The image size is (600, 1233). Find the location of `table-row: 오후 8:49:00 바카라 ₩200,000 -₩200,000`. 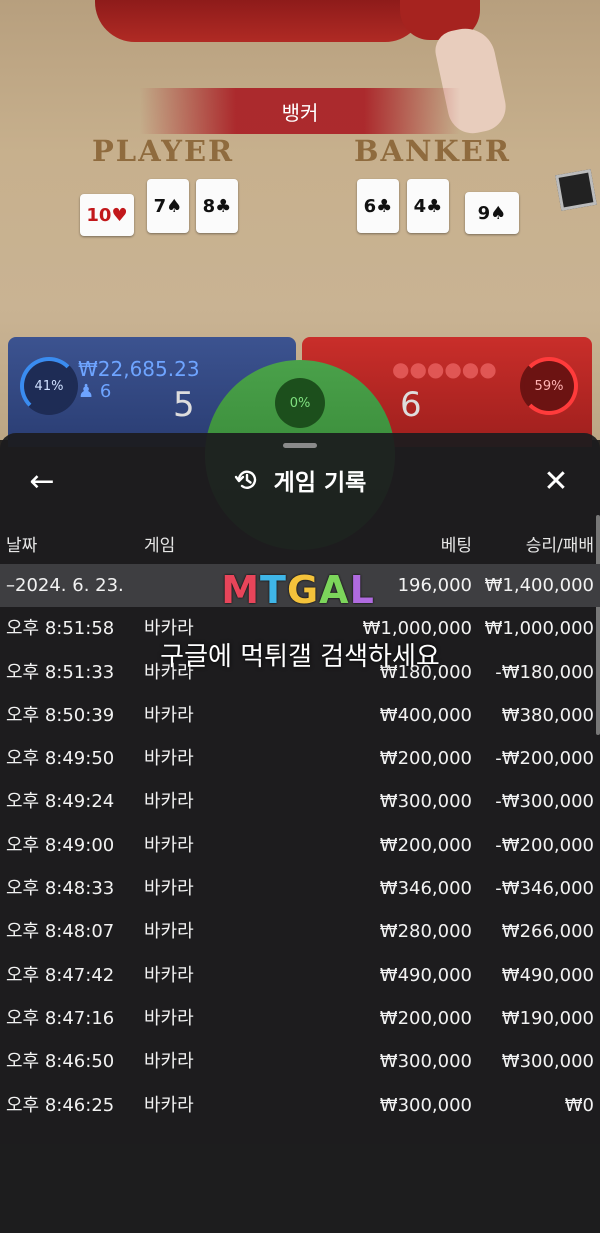

table-row: 오후 8:49:00 바카라 ₩200,000 -₩200,000 is located at coordinates (300, 845).